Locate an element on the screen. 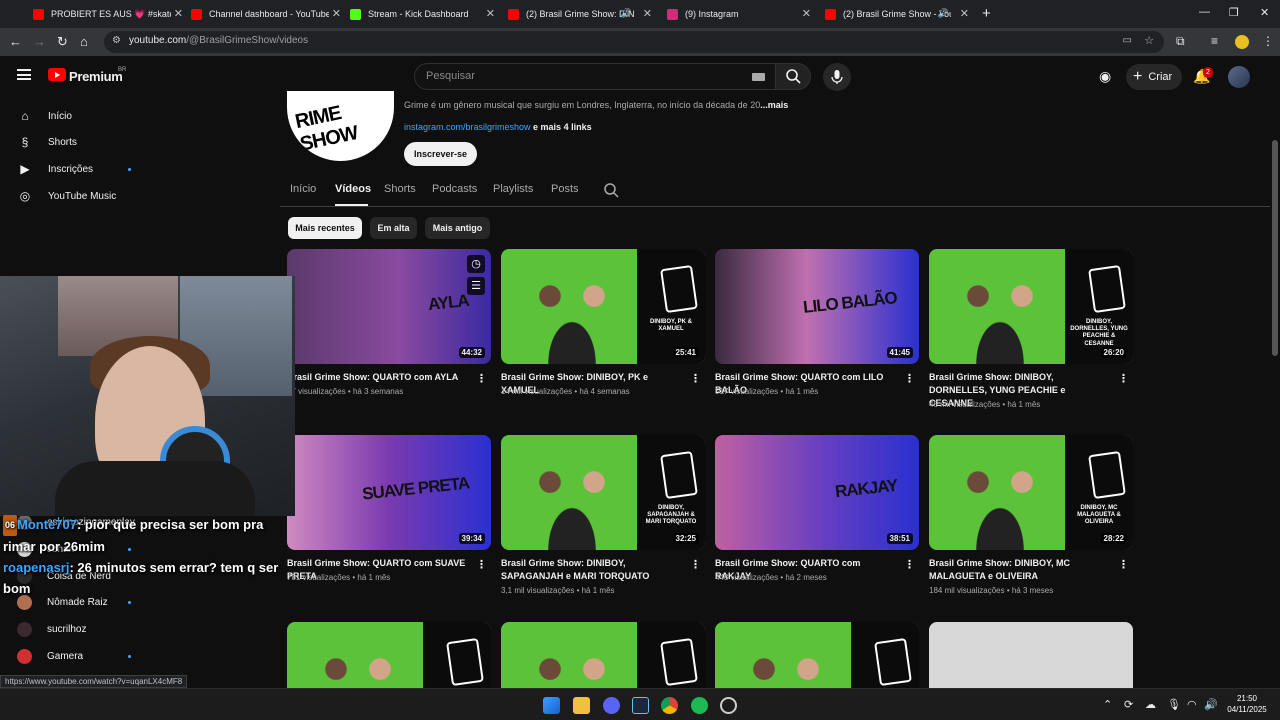 This screenshot has height=720, width=1280. more-links: e mais 4 links is located at coordinates (561, 127).